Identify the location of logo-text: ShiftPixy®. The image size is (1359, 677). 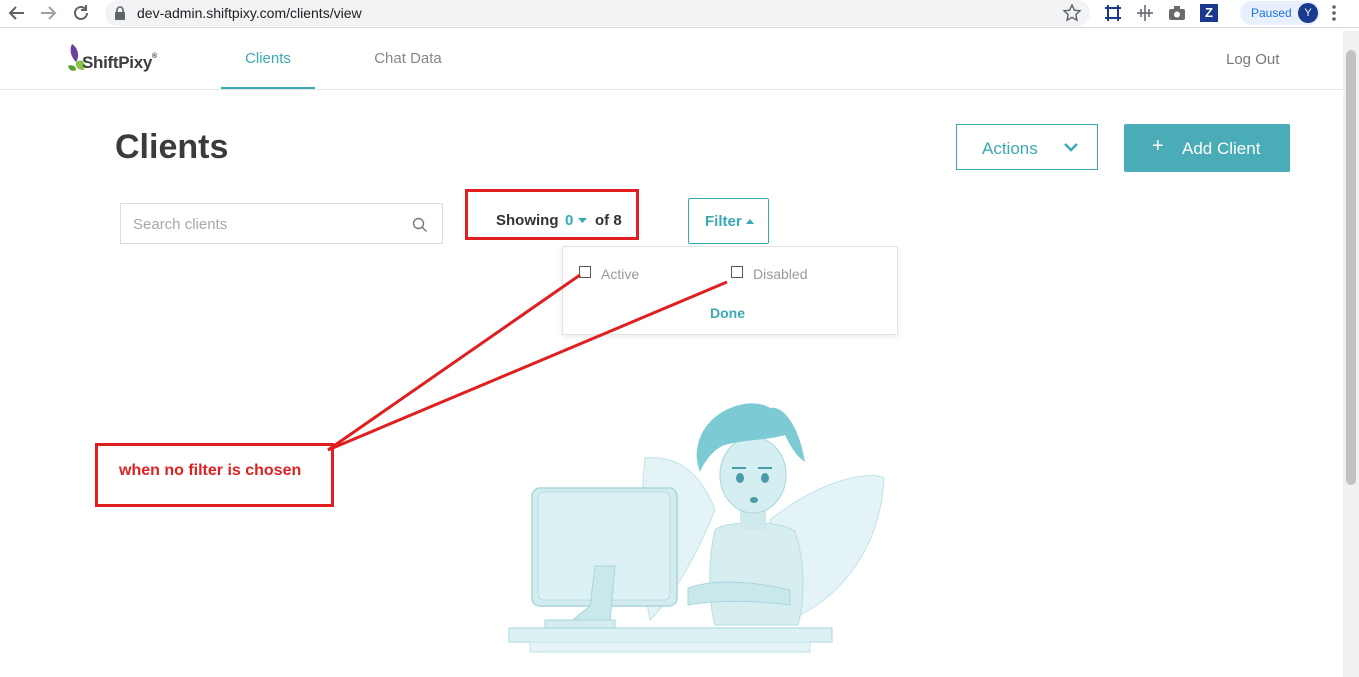
(119, 62).